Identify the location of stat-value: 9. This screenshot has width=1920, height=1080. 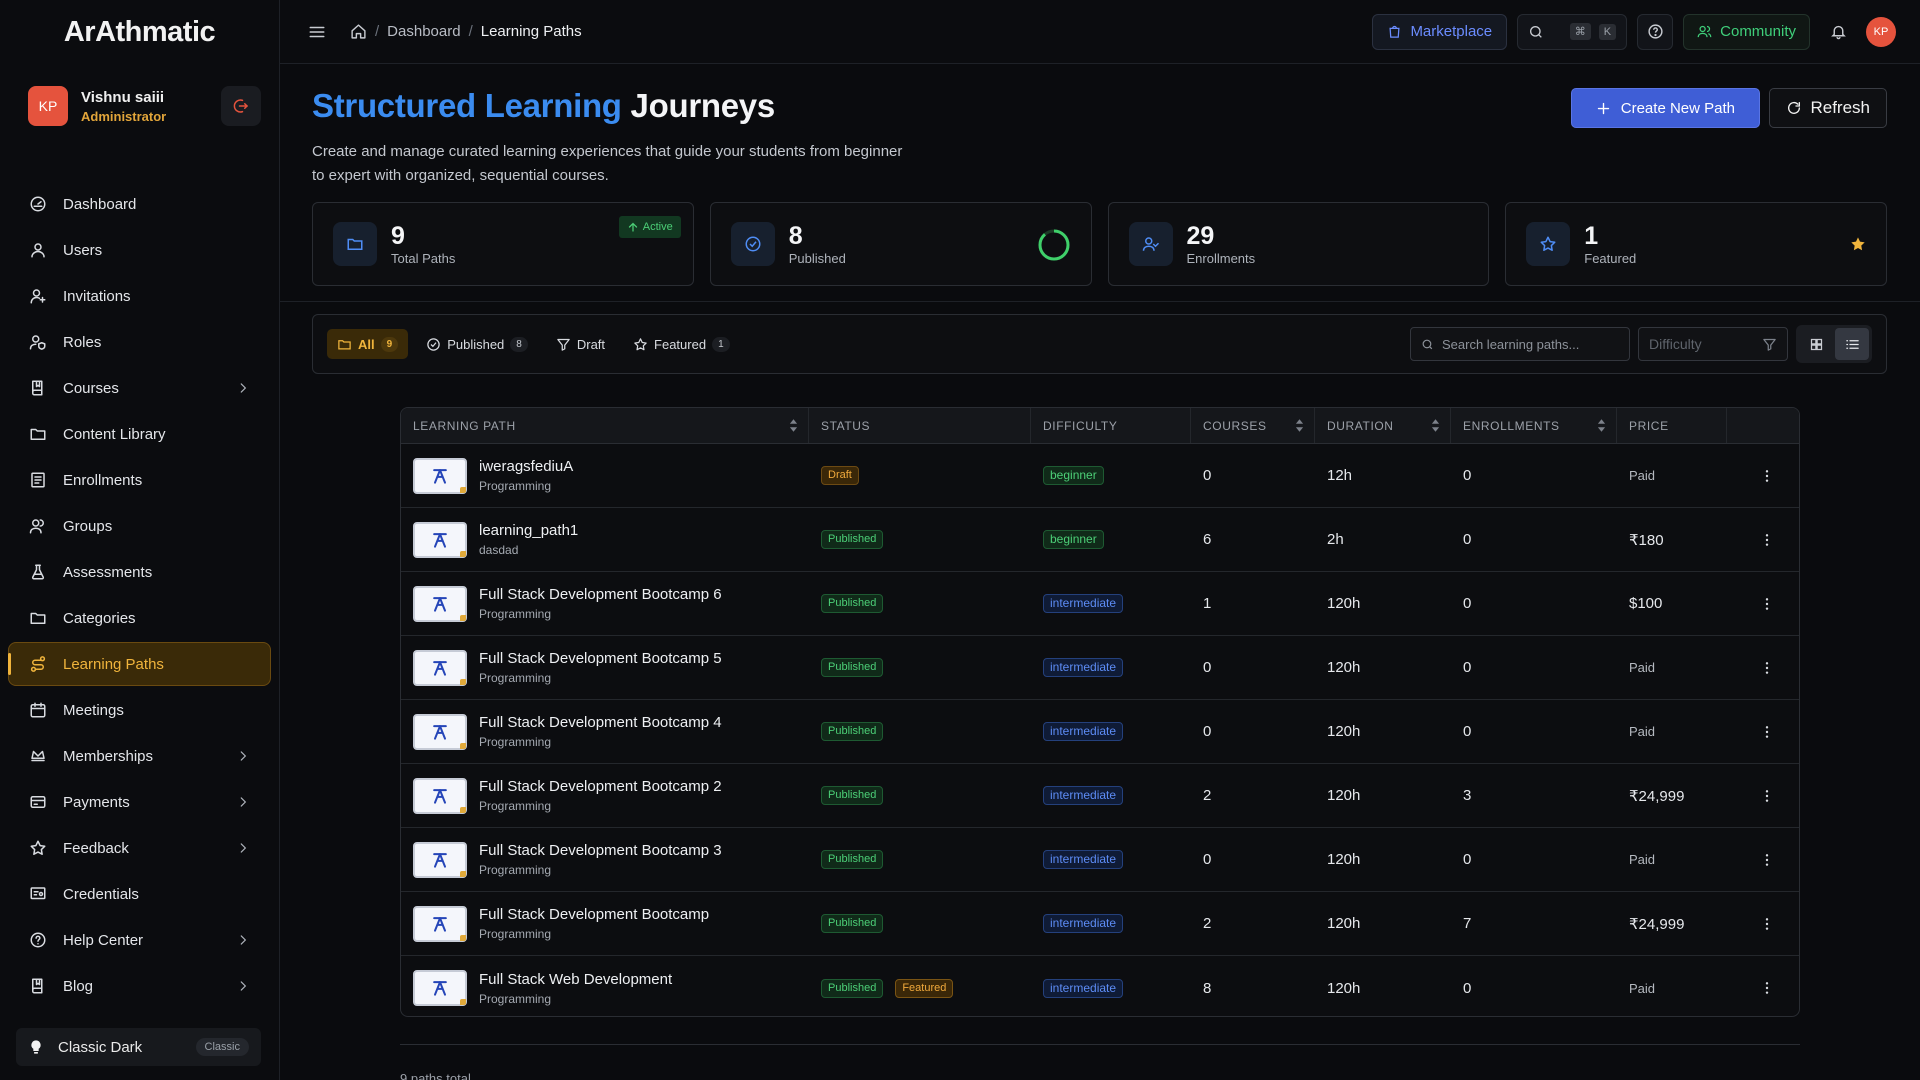
(398, 235).